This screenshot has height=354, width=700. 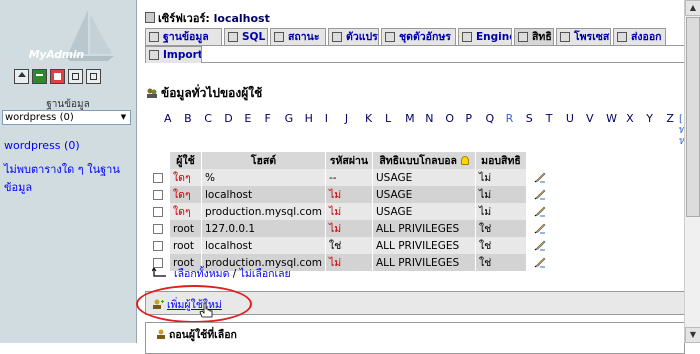 I want to click on cell-password: --, so click(x=349, y=177).